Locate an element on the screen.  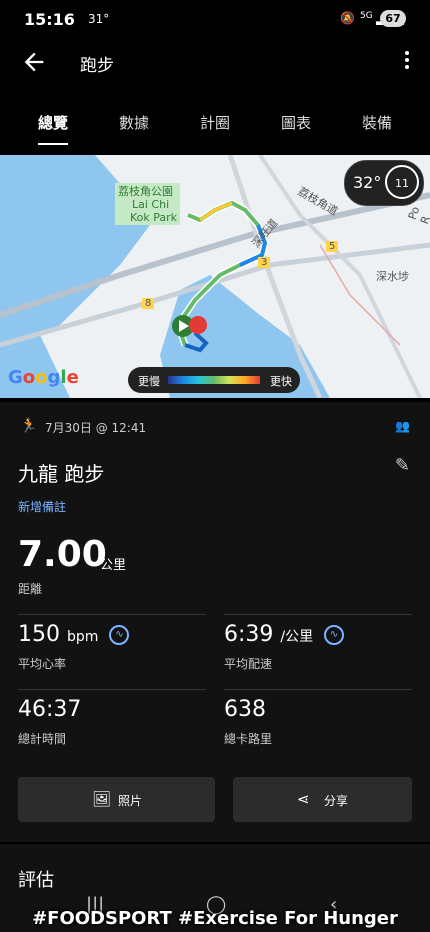
calories-value: 638 is located at coordinates (245, 709).